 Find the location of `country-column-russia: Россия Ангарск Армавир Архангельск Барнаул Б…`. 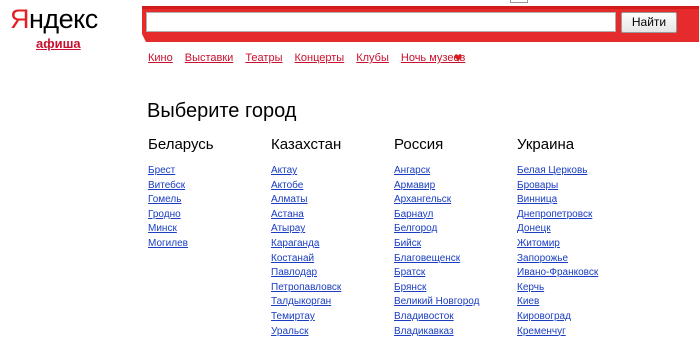

country-column-russia: Россия Ангарск Армавир Архангельск Барнаул Б… is located at coordinates (436, 237).